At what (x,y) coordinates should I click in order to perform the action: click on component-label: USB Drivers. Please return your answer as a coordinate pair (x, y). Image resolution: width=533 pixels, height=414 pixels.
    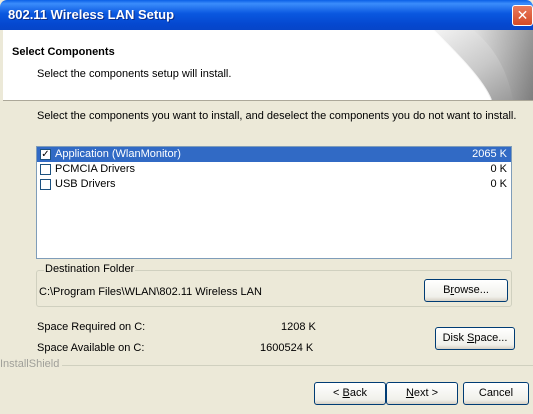
    Looking at the image, I should click on (85, 184).